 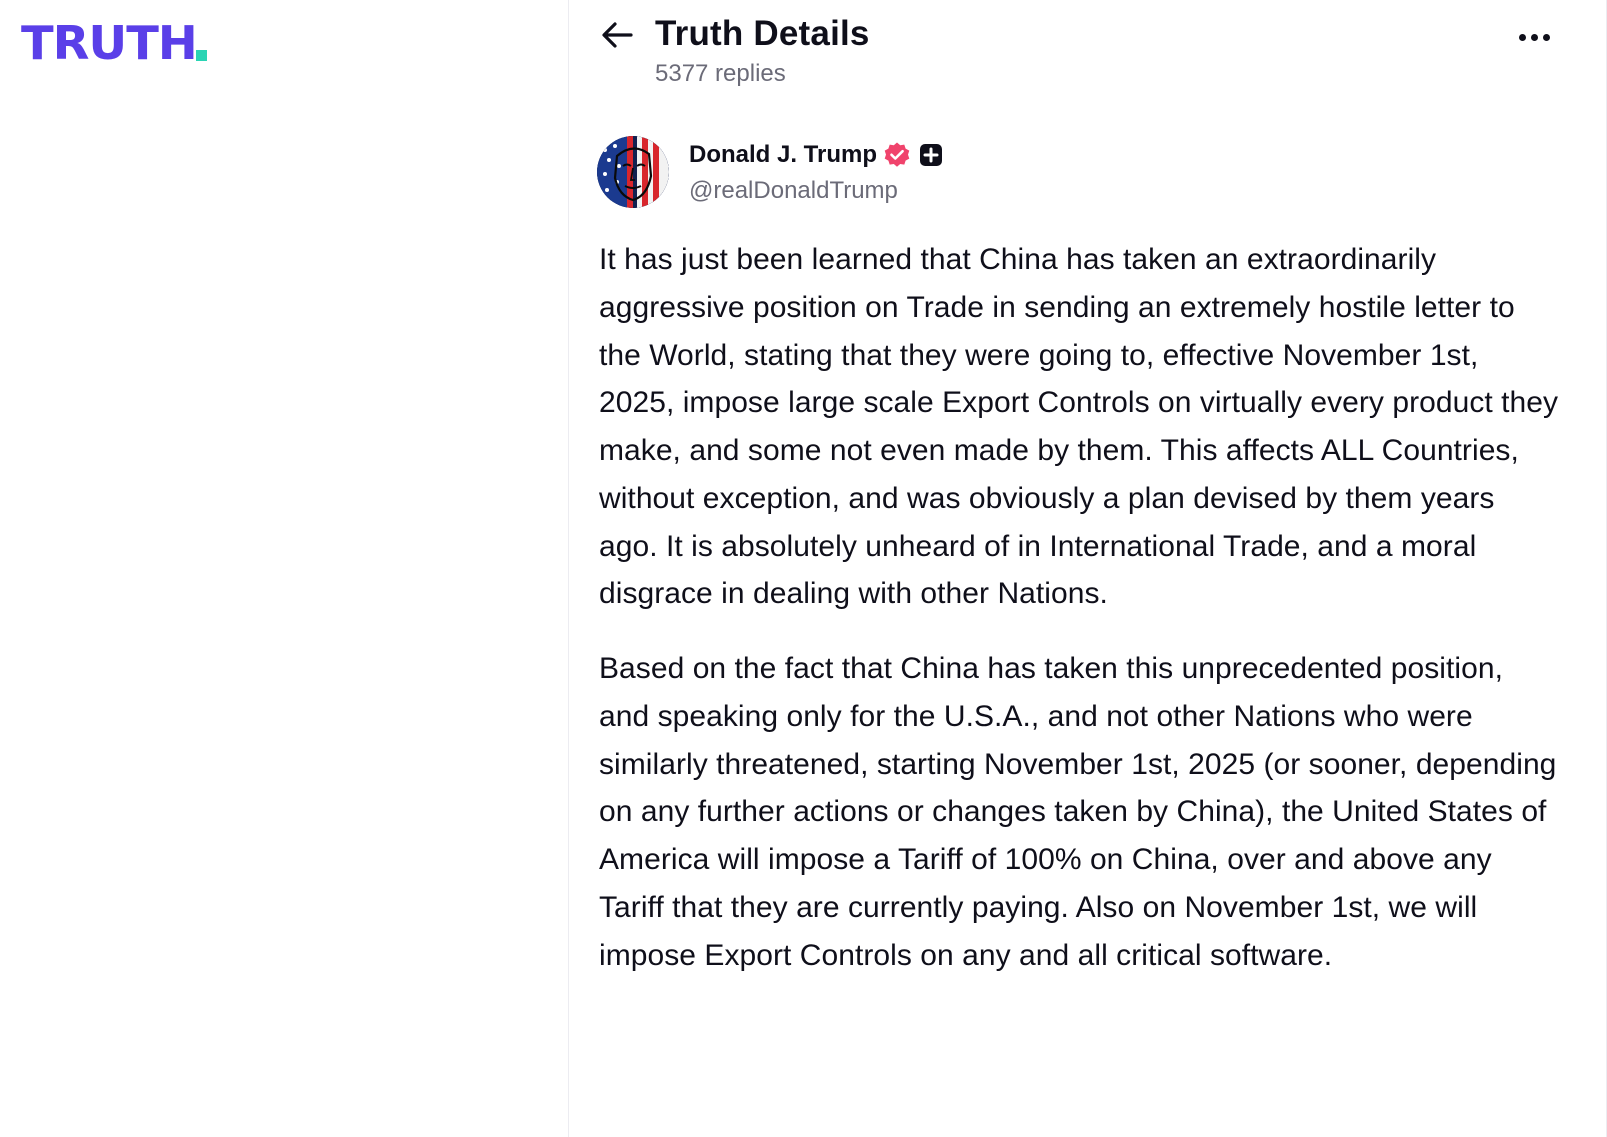 What do you see at coordinates (109, 43) in the screenshot?
I see `logo-wordmark: TRUTH` at bounding box center [109, 43].